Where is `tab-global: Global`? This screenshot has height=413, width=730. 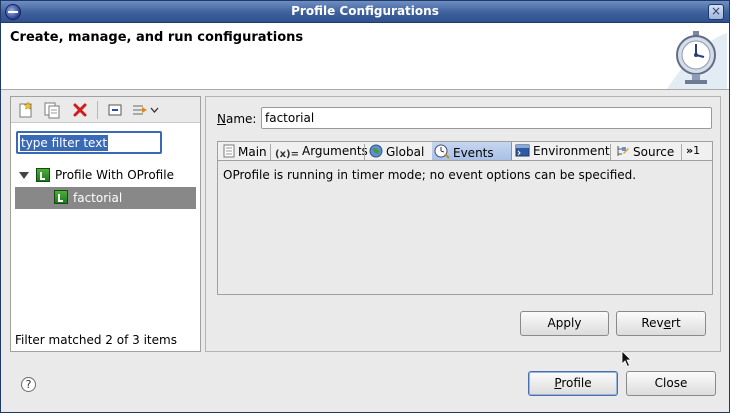 tab-global: Global is located at coordinates (396, 151).